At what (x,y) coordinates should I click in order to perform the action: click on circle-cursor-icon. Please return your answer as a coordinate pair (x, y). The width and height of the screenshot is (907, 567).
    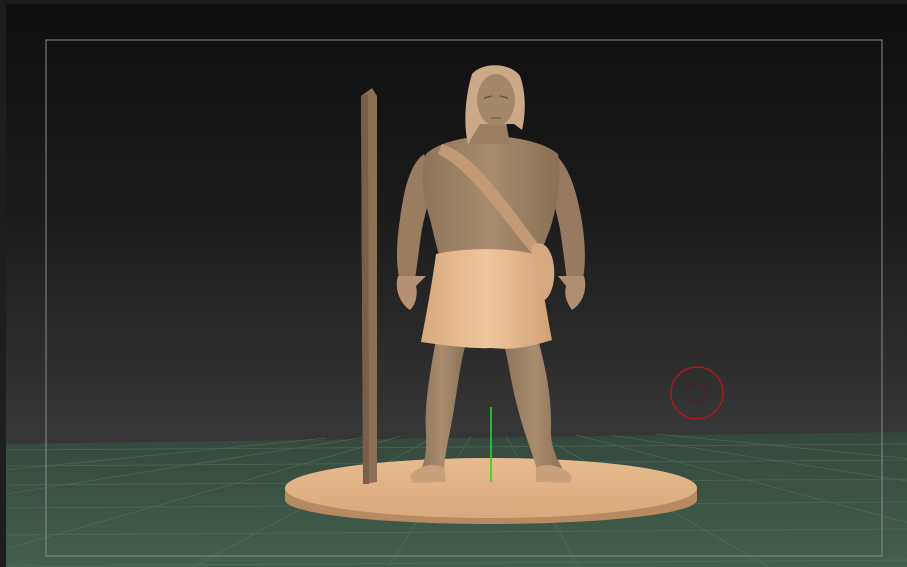
    Looking at the image, I should click on (697, 393).